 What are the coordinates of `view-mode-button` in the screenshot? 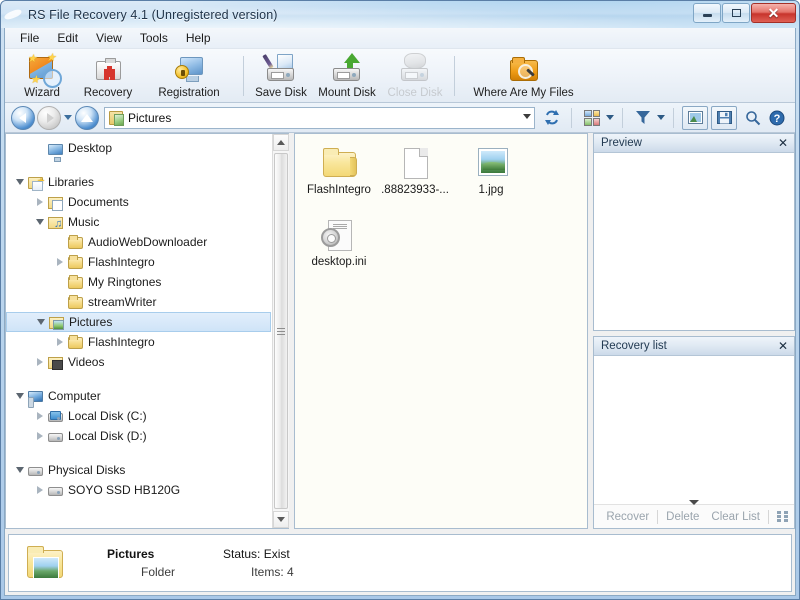 It's located at (592, 118).